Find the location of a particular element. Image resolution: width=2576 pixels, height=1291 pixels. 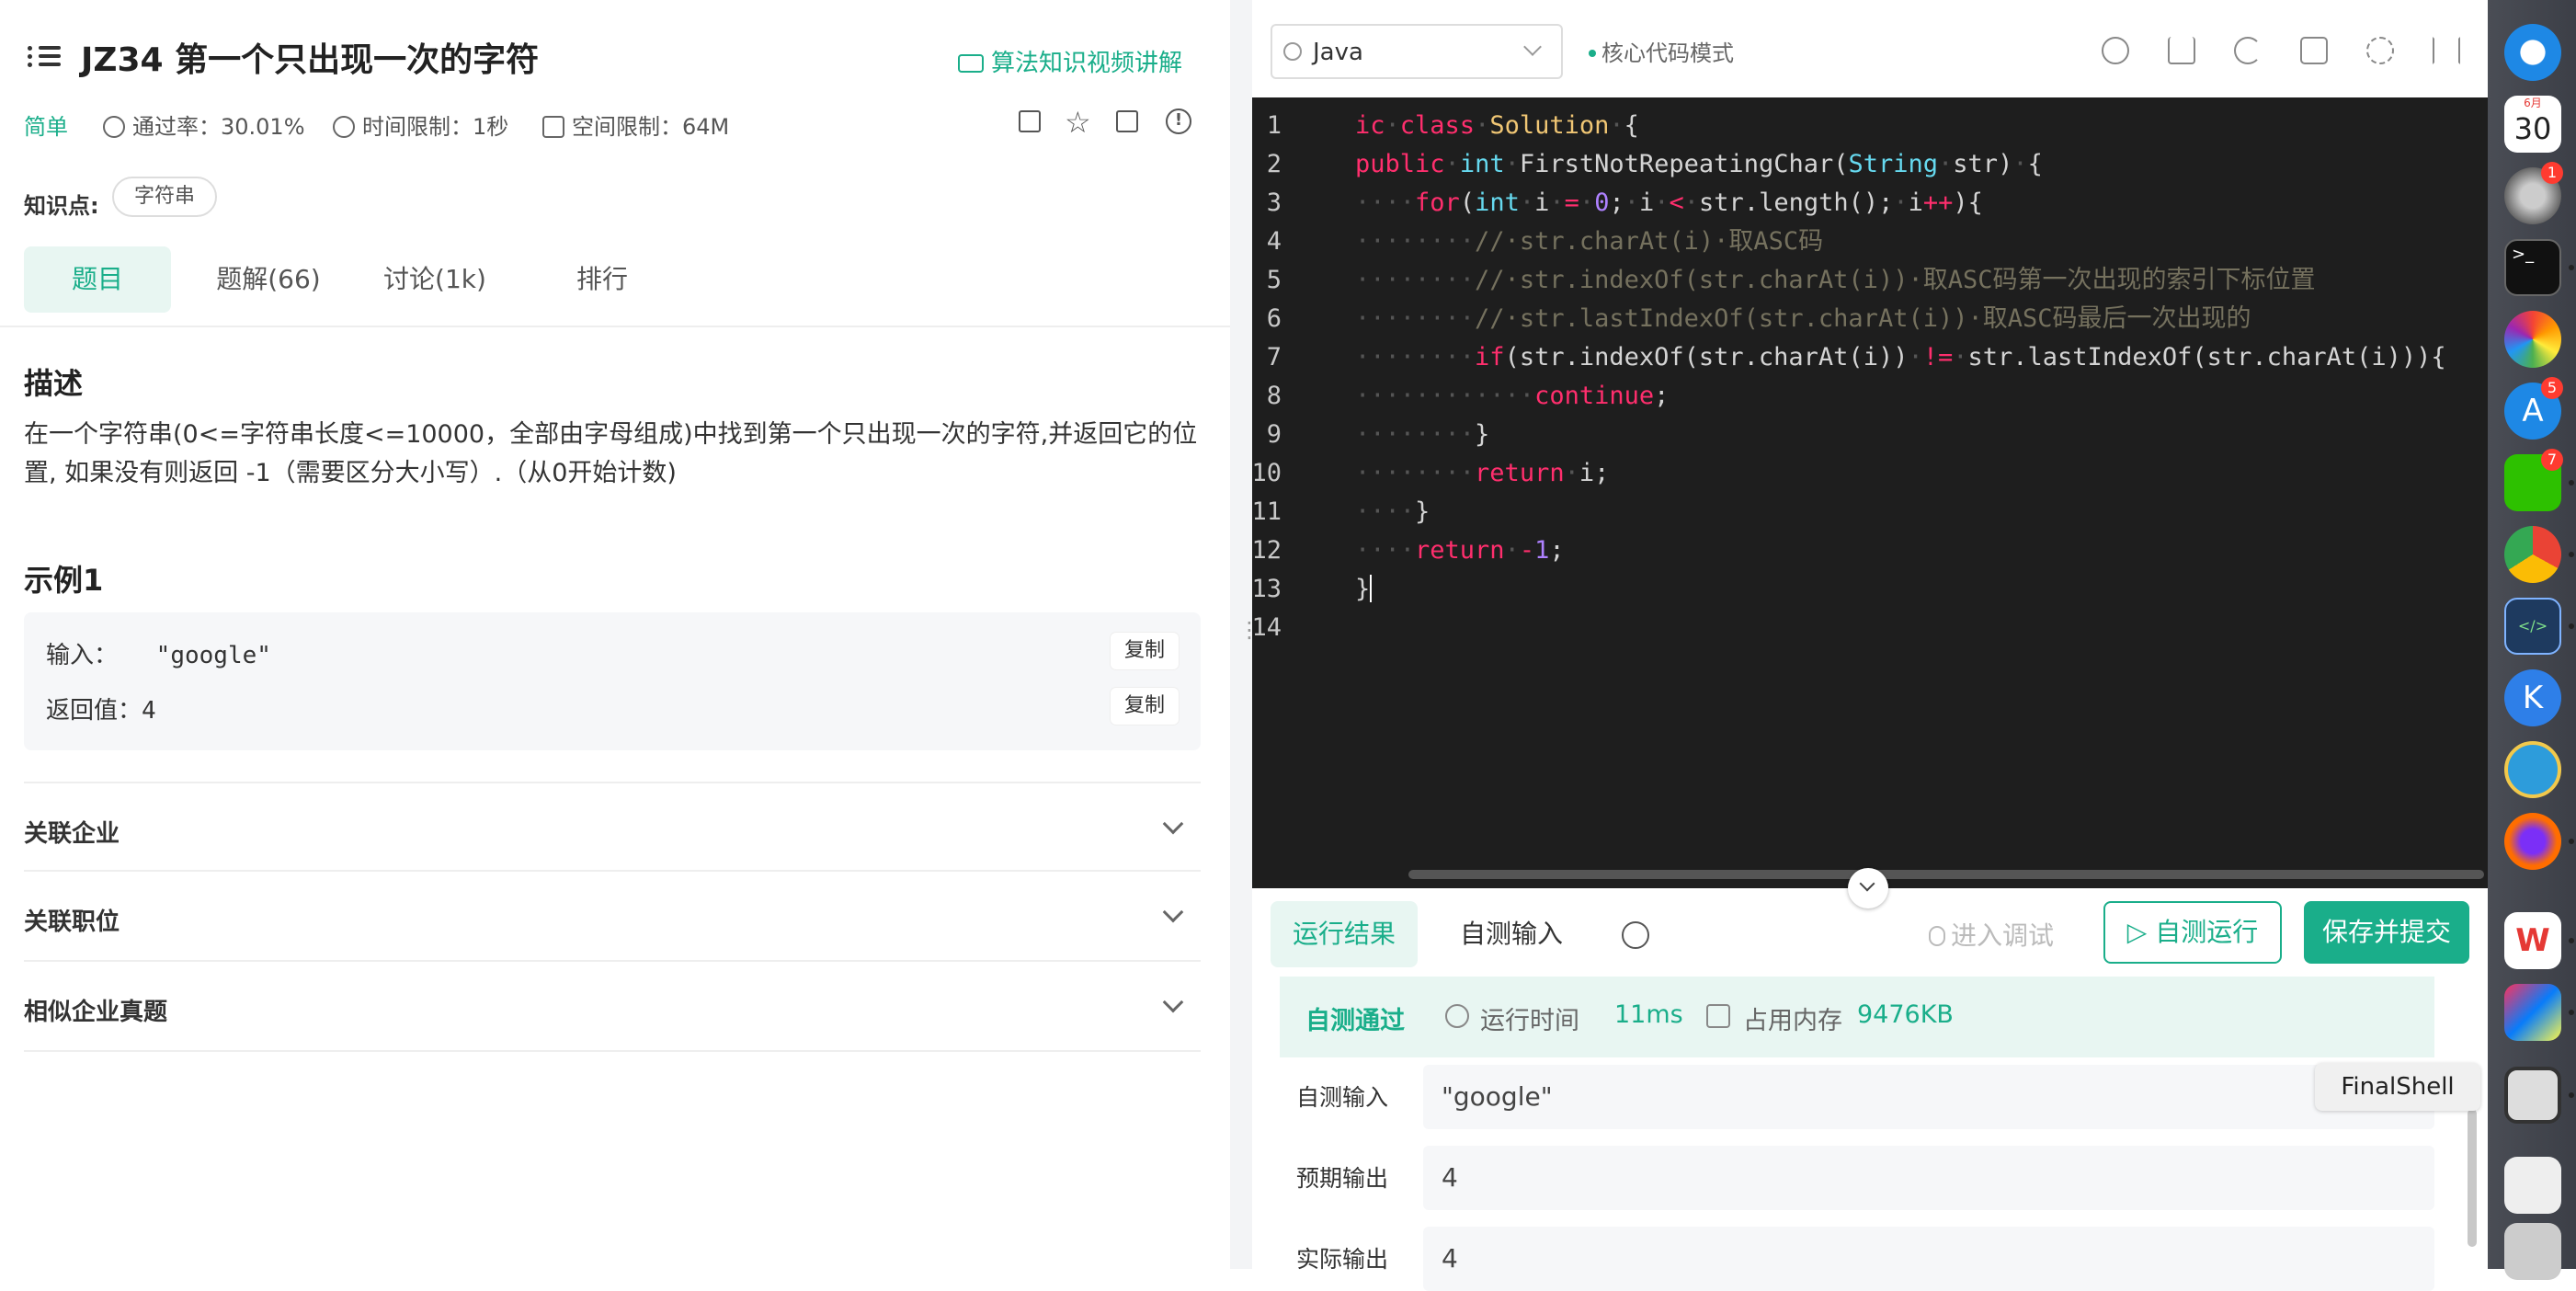

example-input-value: "google" is located at coordinates (213, 656).